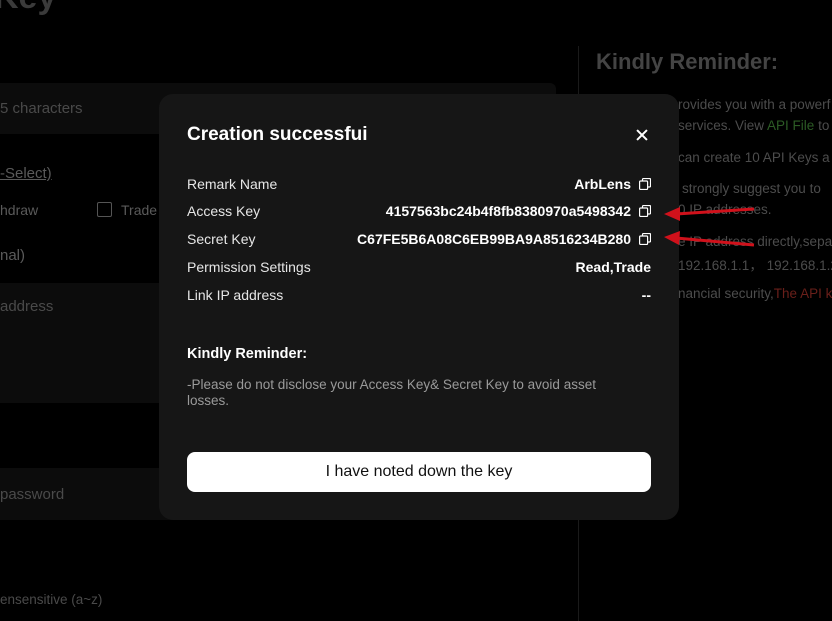 The image size is (832, 621). Describe the element at coordinates (754, 157) in the screenshot. I see `side-reminder-line: can create 10 API Keys a` at that location.